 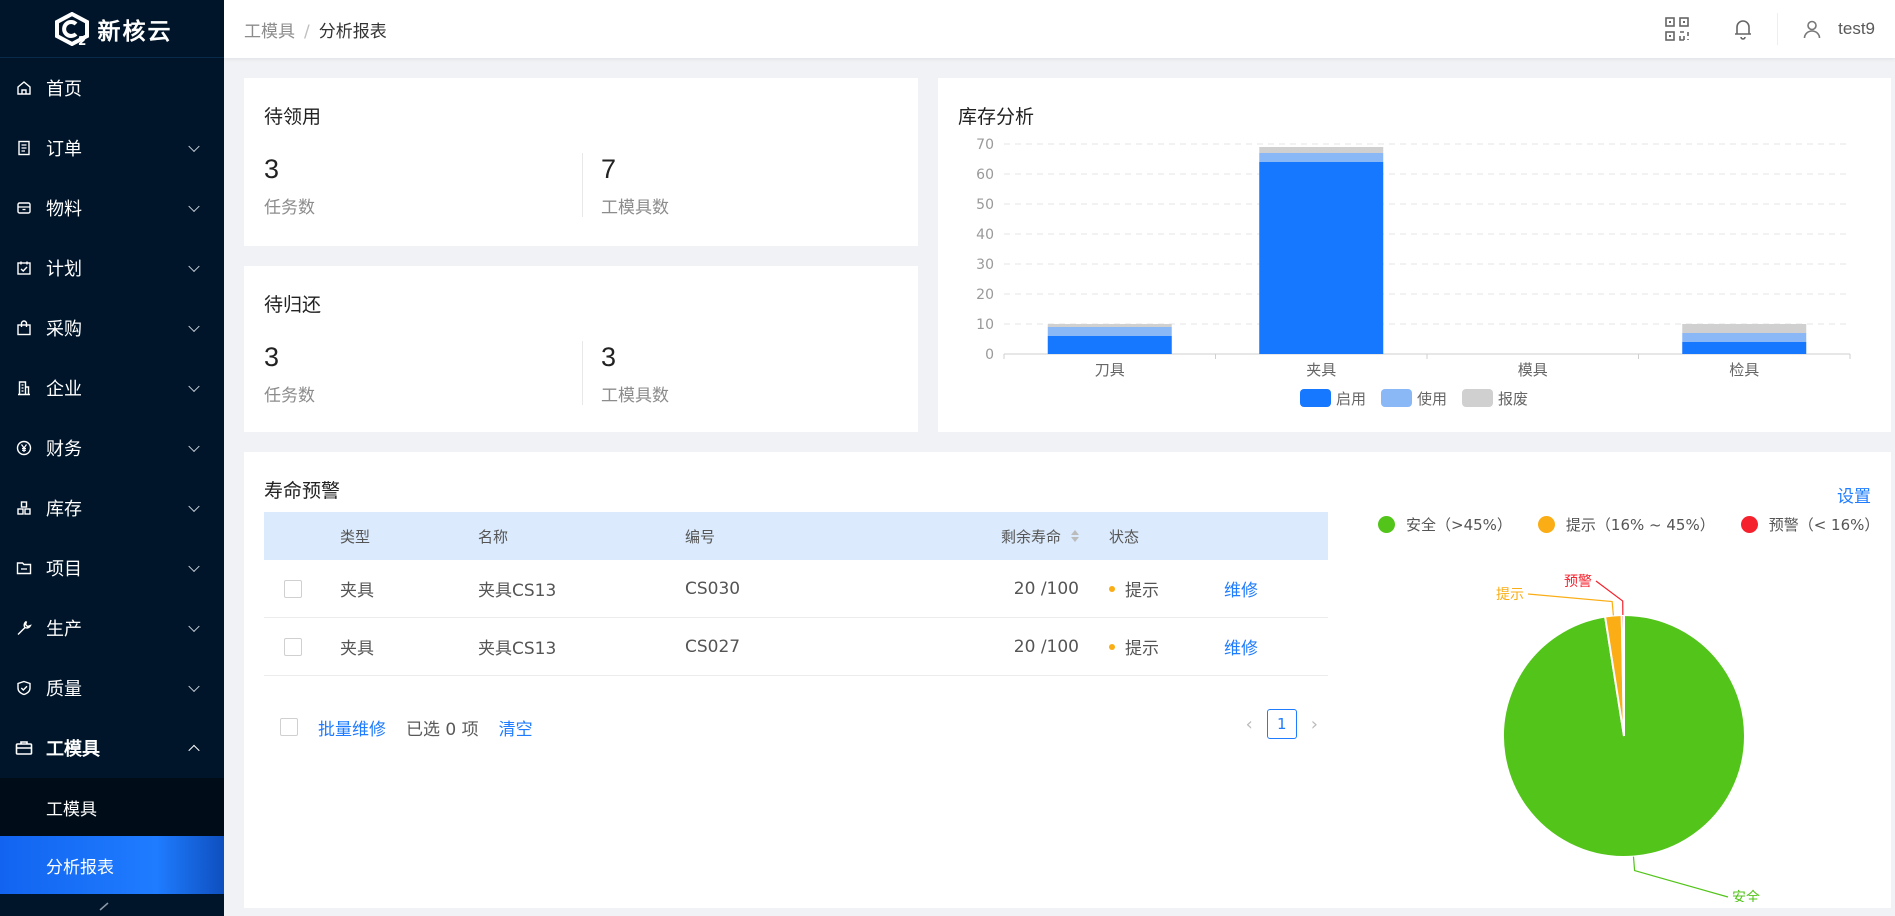 What do you see at coordinates (609, 357) in the screenshot?
I see `tool-count: 3` at bounding box center [609, 357].